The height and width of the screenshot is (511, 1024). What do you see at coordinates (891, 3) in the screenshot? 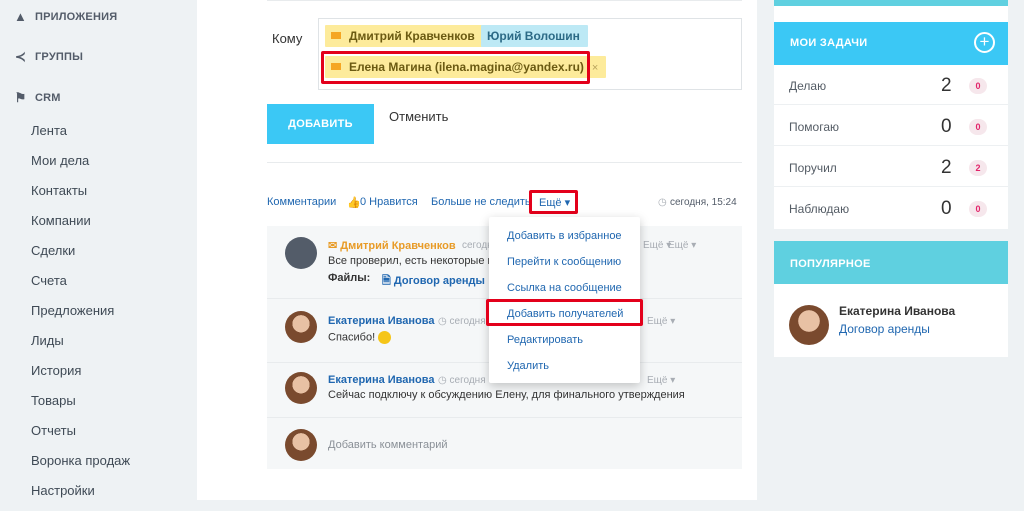
I see `tasks-top-strip` at bounding box center [891, 3].